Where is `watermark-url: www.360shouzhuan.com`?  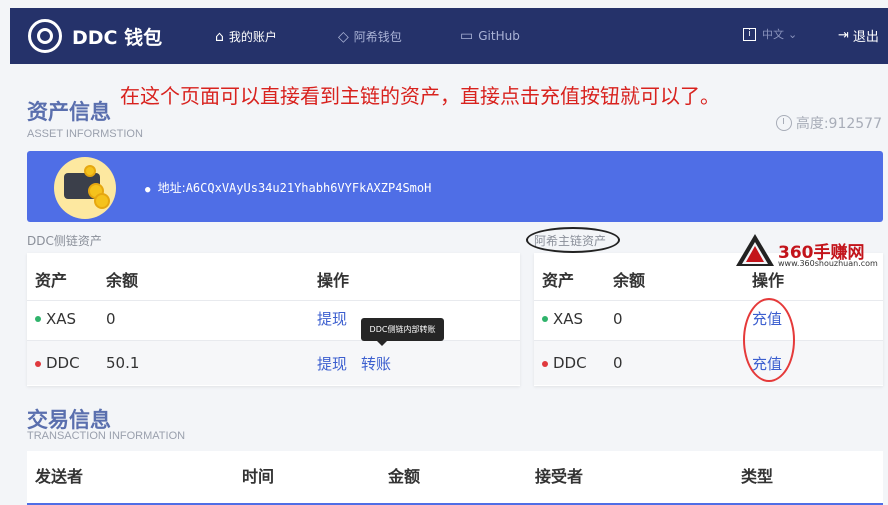
watermark-url: www.360shouzhuan.com is located at coordinates (828, 263).